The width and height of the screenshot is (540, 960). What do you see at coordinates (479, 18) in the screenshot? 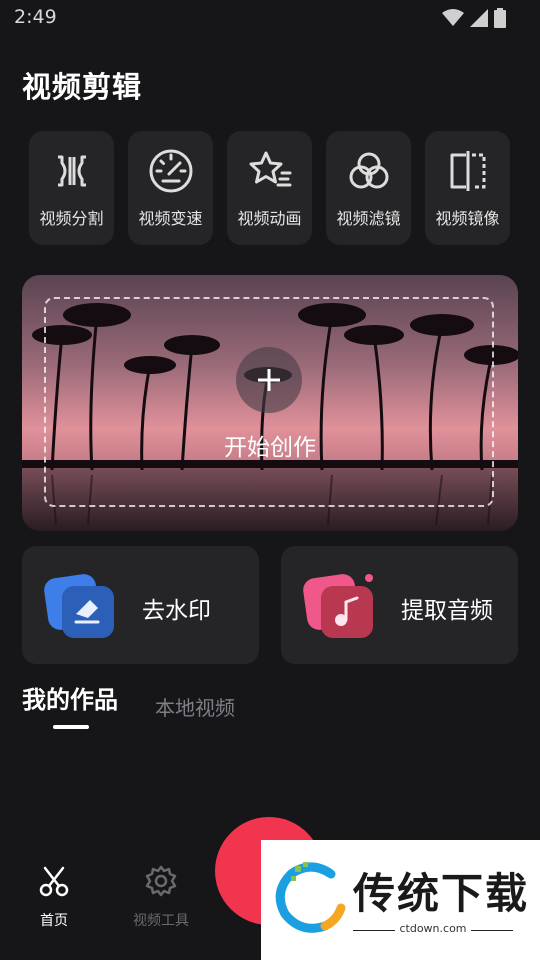
I see `signal-icon` at bounding box center [479, 18].